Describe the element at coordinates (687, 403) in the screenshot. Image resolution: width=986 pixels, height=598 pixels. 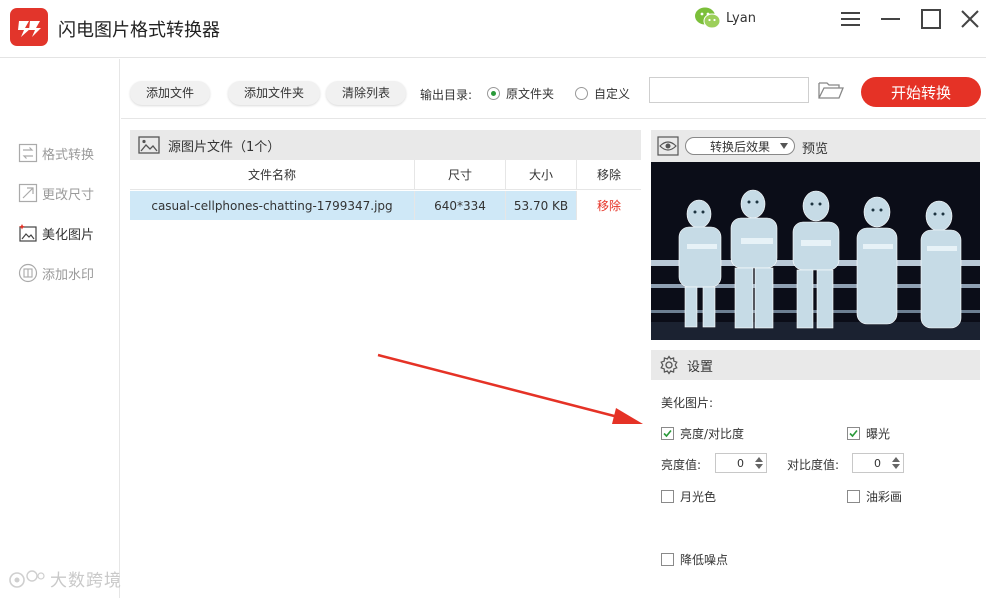
I see `beautify-section-label: 美化图片:` at that location.